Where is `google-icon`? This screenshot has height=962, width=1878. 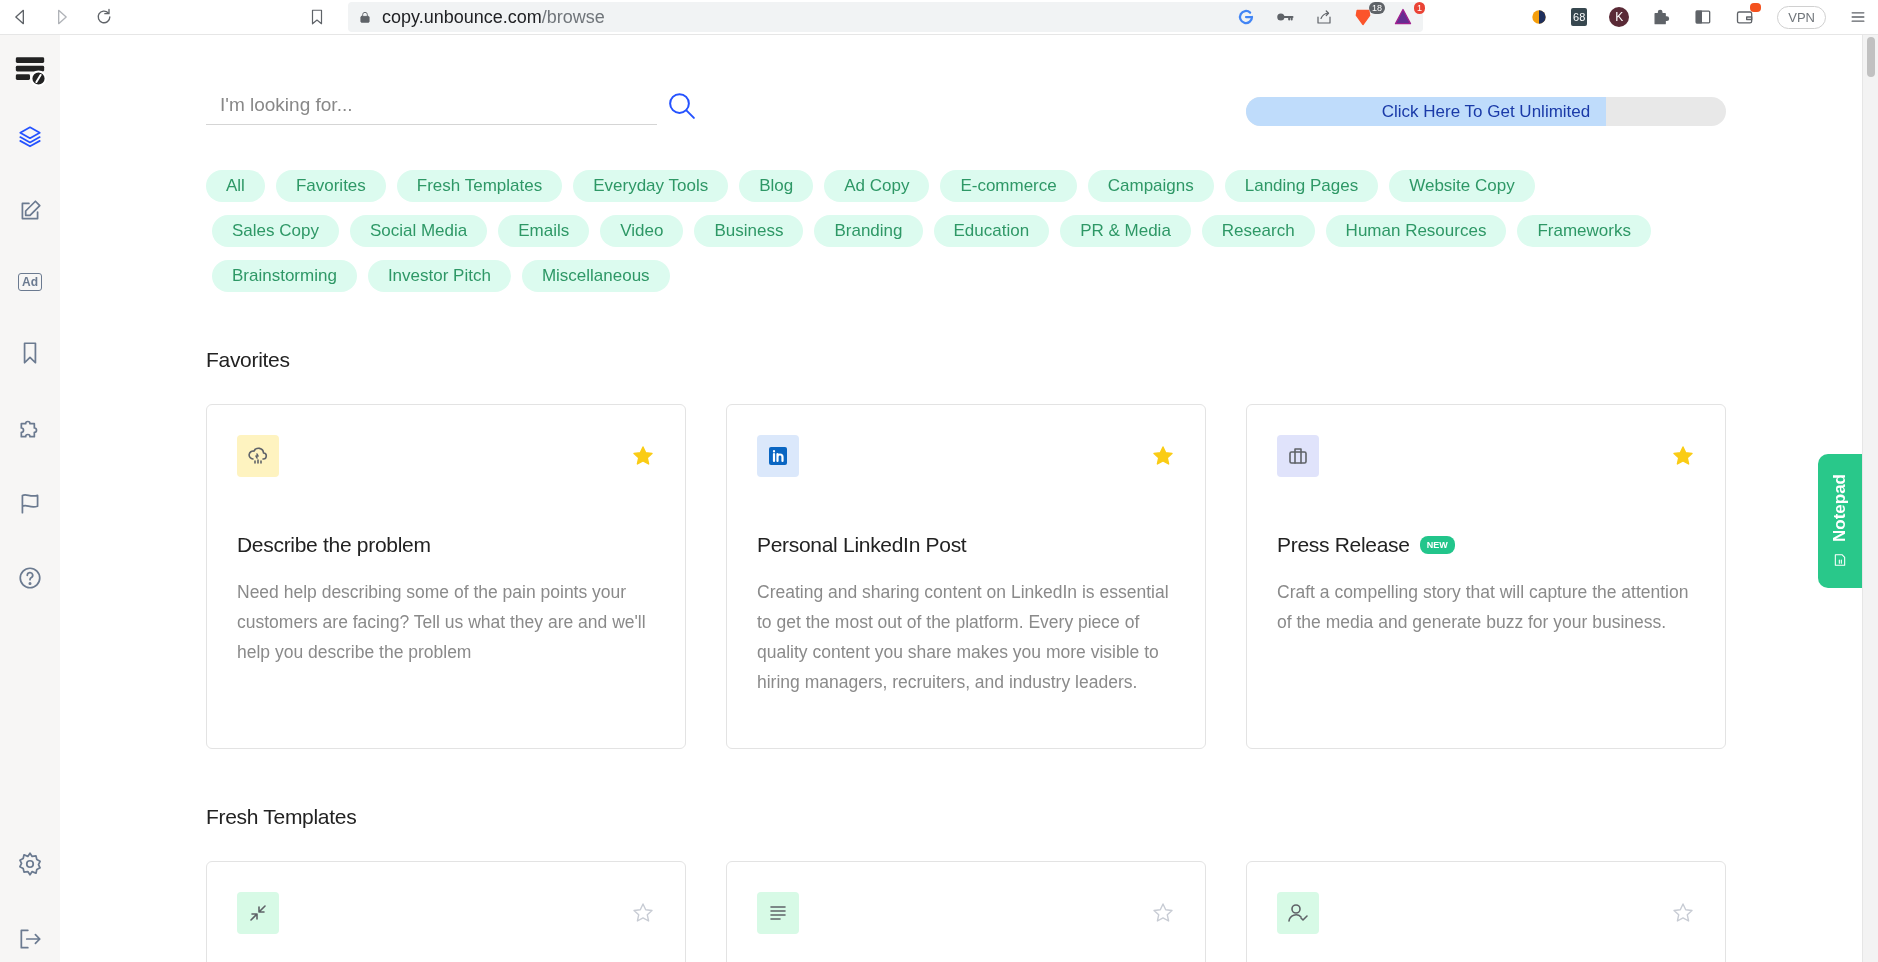 google-icon is located at coordinates (1246, 17).